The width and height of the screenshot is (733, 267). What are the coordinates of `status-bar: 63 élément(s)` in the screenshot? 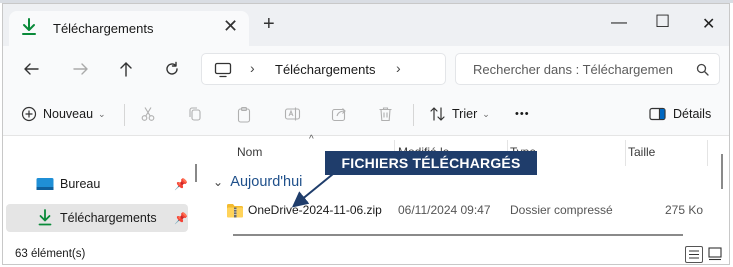 It's located at (366, 254).